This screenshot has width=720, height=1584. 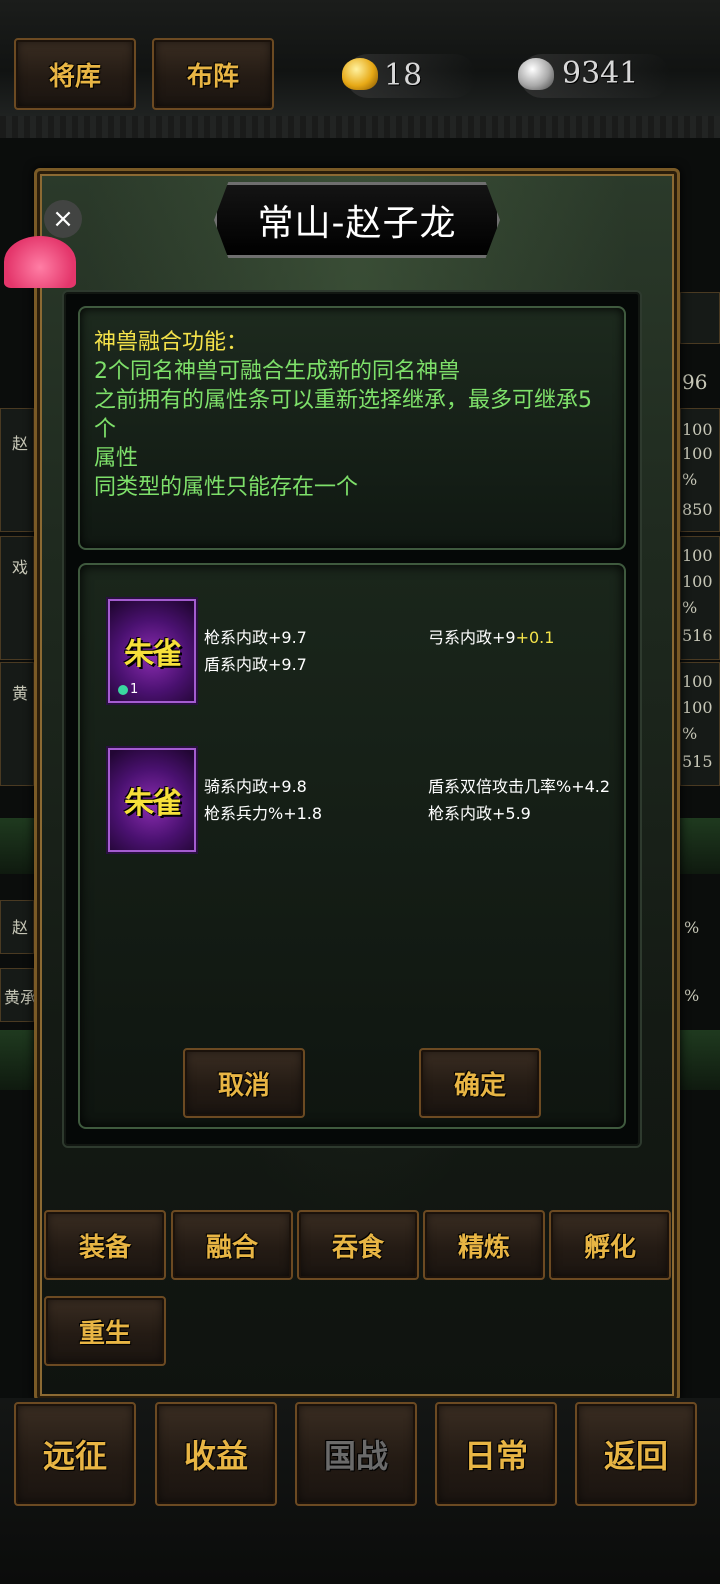 What do you see at coordinates (232, 1245) in the screenshot?
I see `tab-fusion: 融合` at bounding box center [232, 1245].